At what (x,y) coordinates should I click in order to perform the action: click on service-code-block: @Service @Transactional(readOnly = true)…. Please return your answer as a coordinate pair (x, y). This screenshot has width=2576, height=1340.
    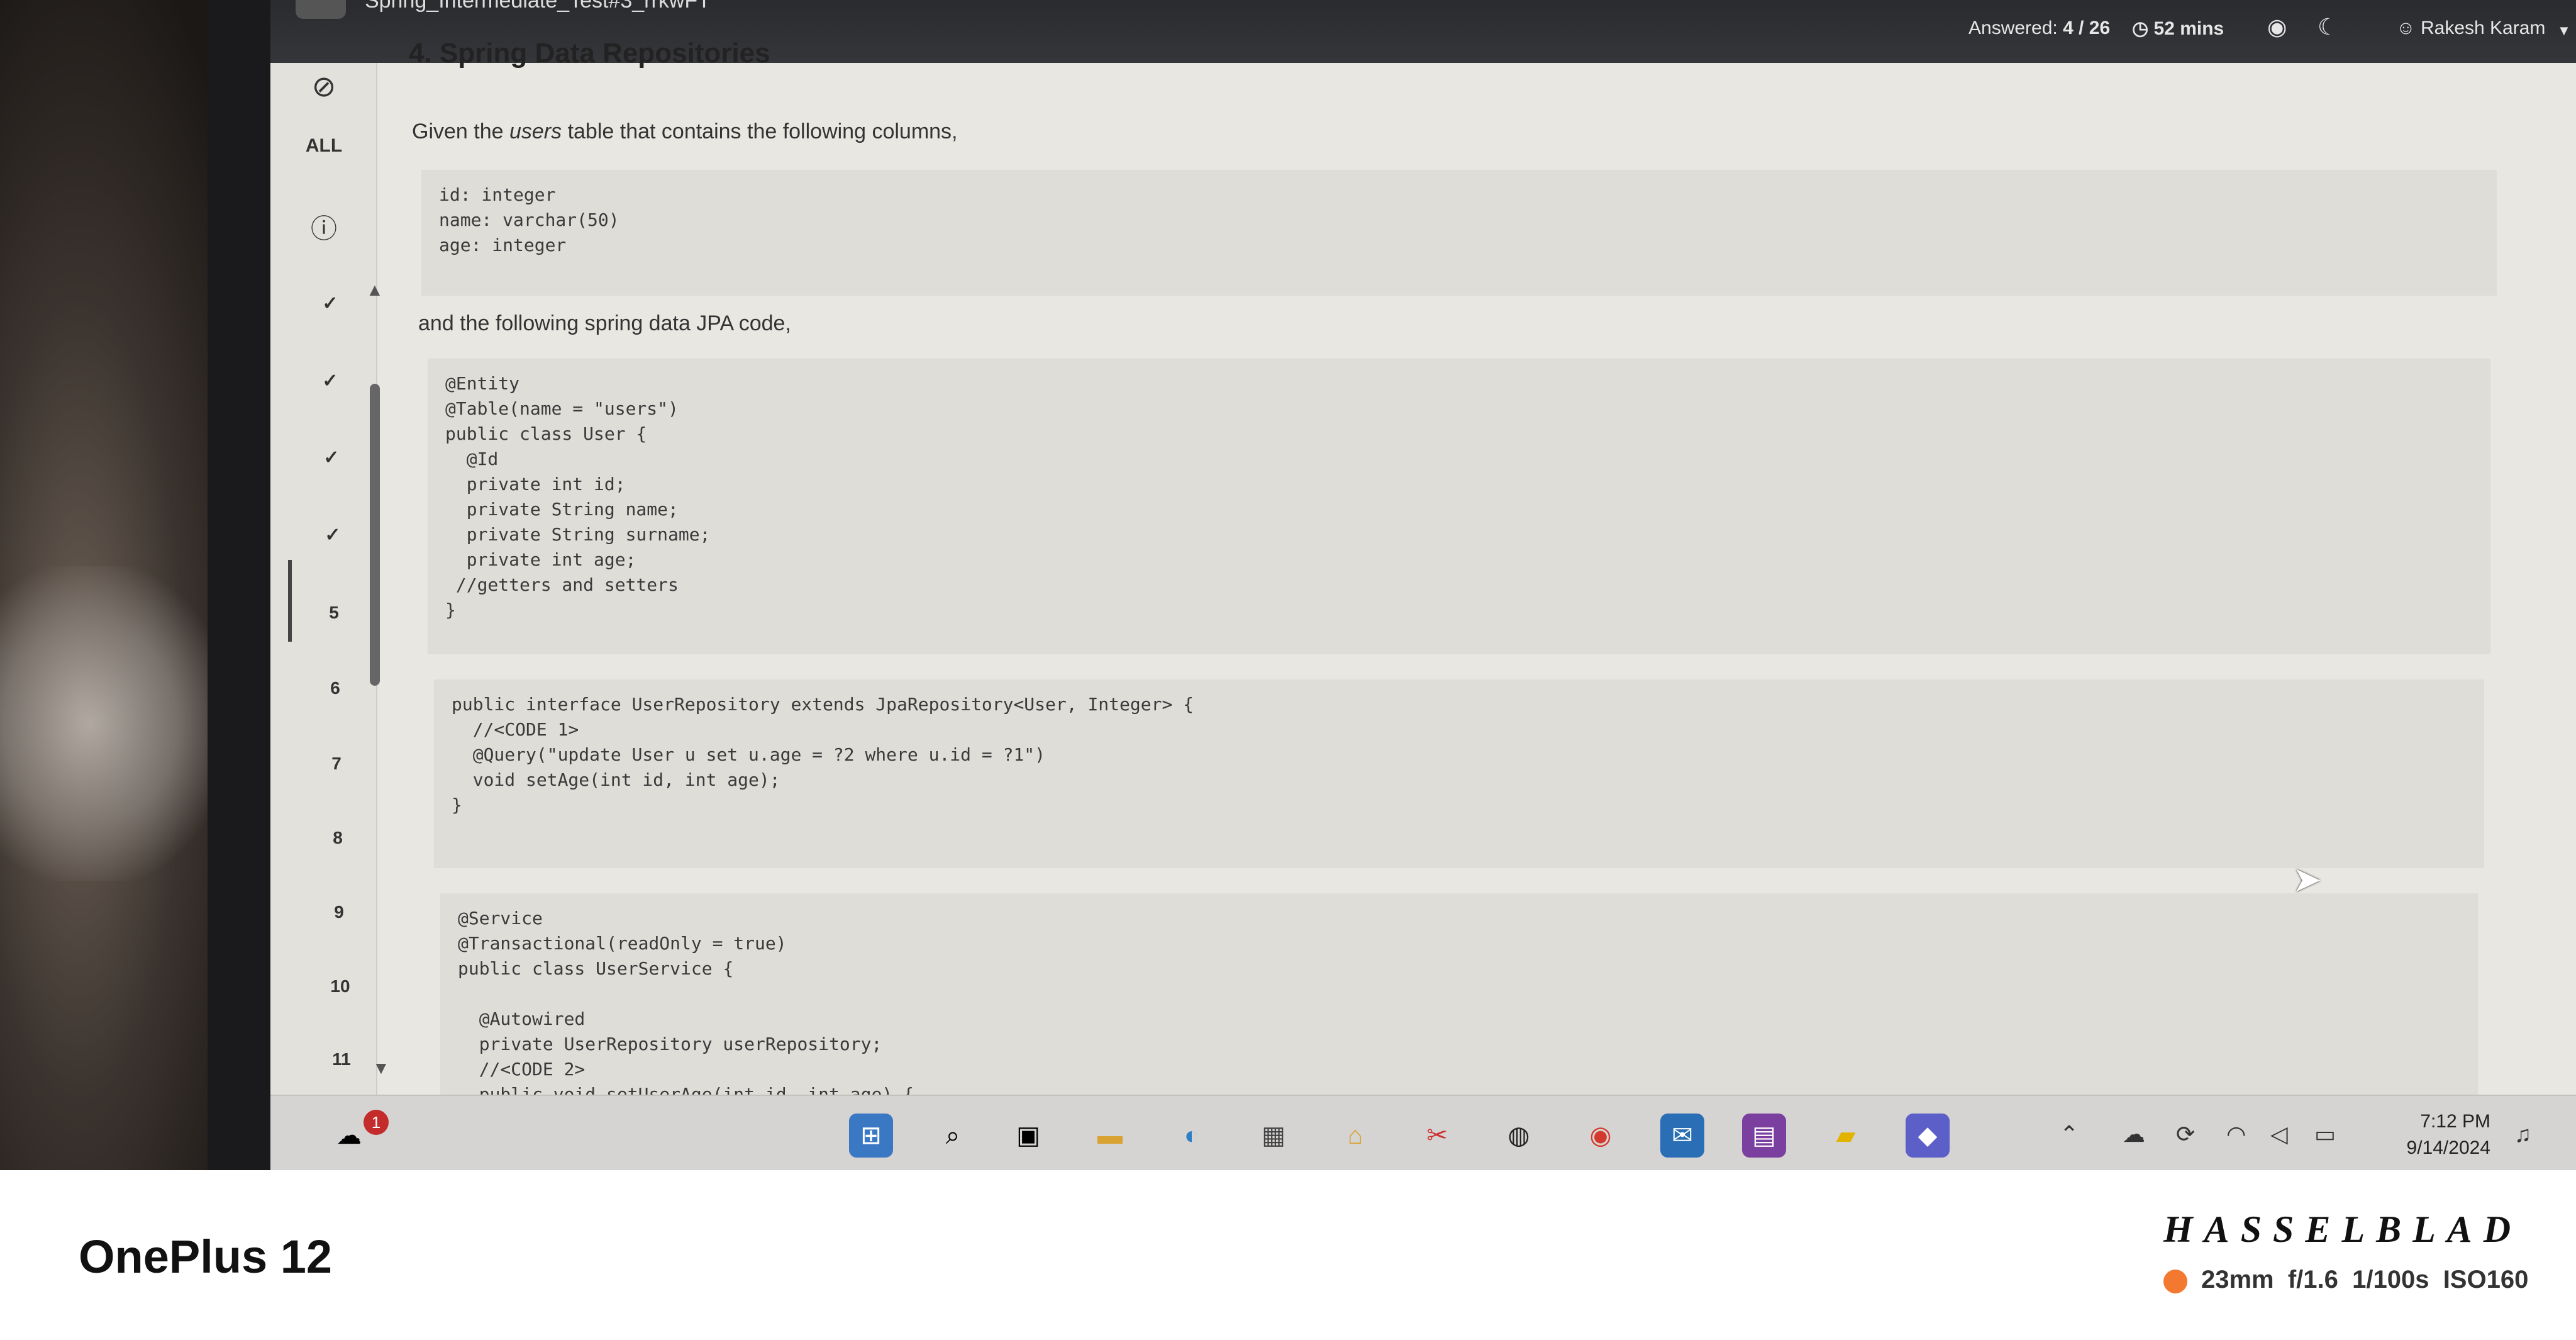
    Looking at the image, I should click on (1459, 1000).